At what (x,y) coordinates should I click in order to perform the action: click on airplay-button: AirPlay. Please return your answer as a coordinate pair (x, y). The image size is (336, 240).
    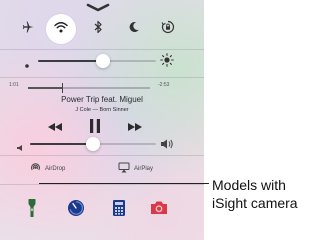
    Looking at the image, I should click on (135, 168).